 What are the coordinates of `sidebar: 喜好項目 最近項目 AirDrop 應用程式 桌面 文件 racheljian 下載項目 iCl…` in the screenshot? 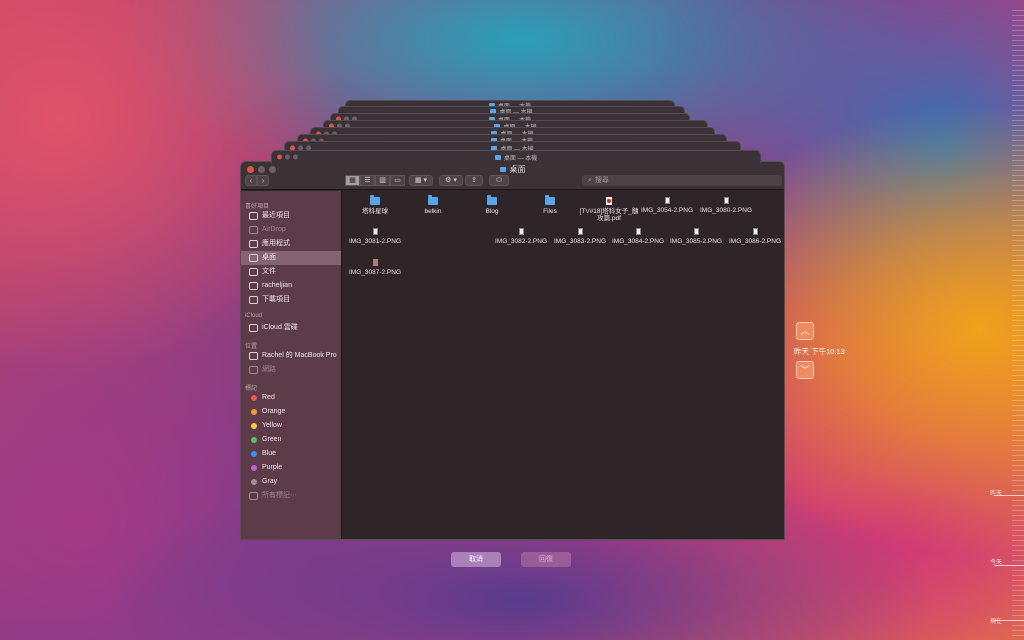 It's located at (291, 365).